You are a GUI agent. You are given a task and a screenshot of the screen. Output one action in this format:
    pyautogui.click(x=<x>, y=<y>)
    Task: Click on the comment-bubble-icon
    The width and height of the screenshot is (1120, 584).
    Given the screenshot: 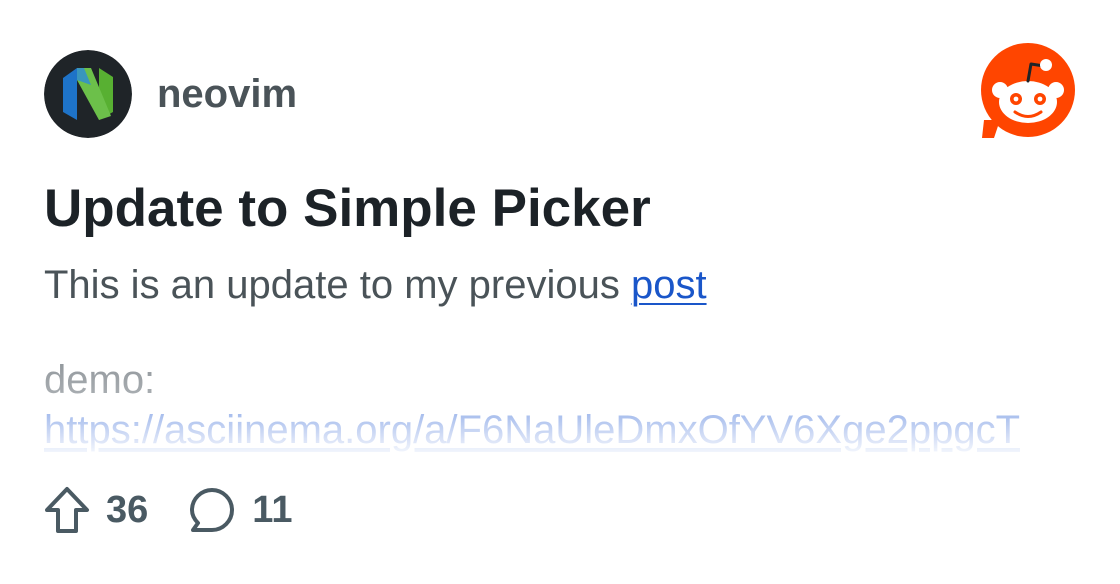 What is the action you would take?
    pyautogui.click(x=212, y=510)
    